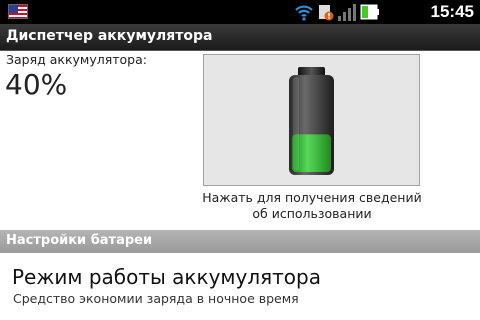  I want to click on section-header-battery-settings: Настройки батареи, so click(240, 241).